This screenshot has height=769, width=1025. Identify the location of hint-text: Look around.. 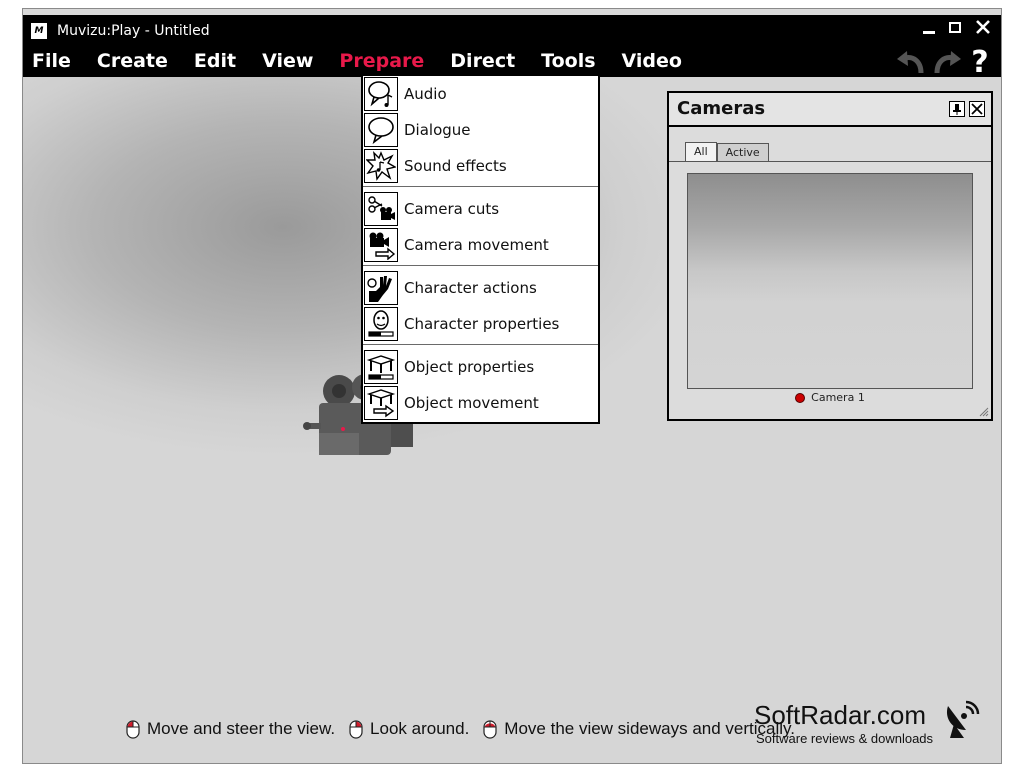
(420, 728).